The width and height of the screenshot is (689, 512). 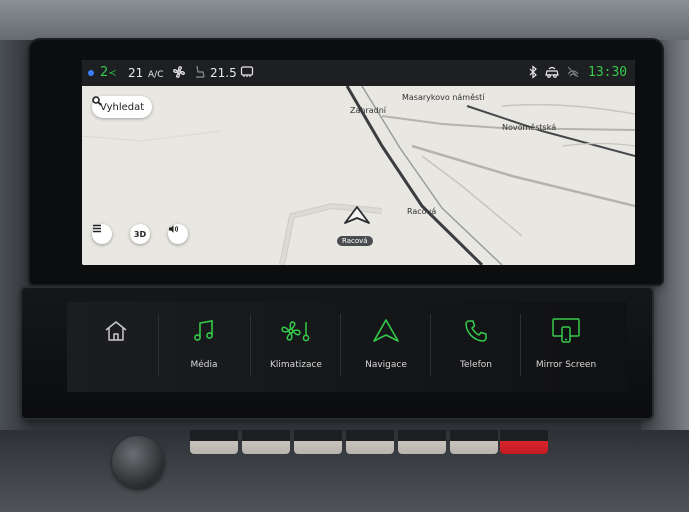 What do you see at coordinates (476, 331) in the screenshot?
I see `phone-icon` at bounding box center [476, 331].